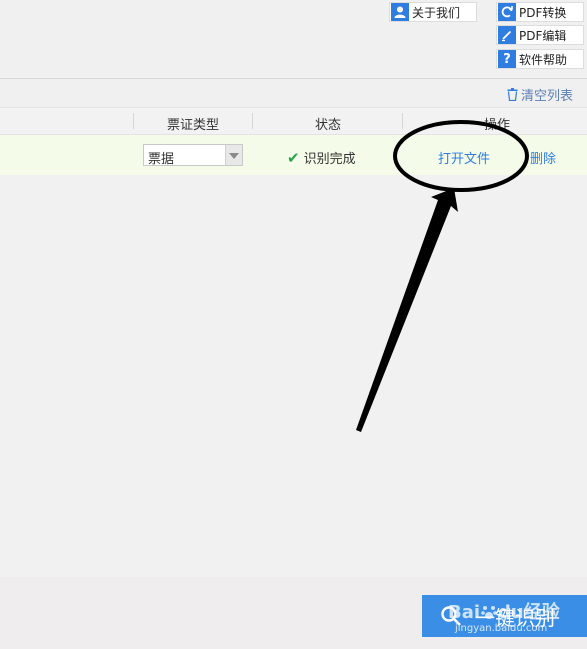 The height and width of the screenshot is (649, 587). I want to click on help-button: ? 软件帮助, so click(540, 59).